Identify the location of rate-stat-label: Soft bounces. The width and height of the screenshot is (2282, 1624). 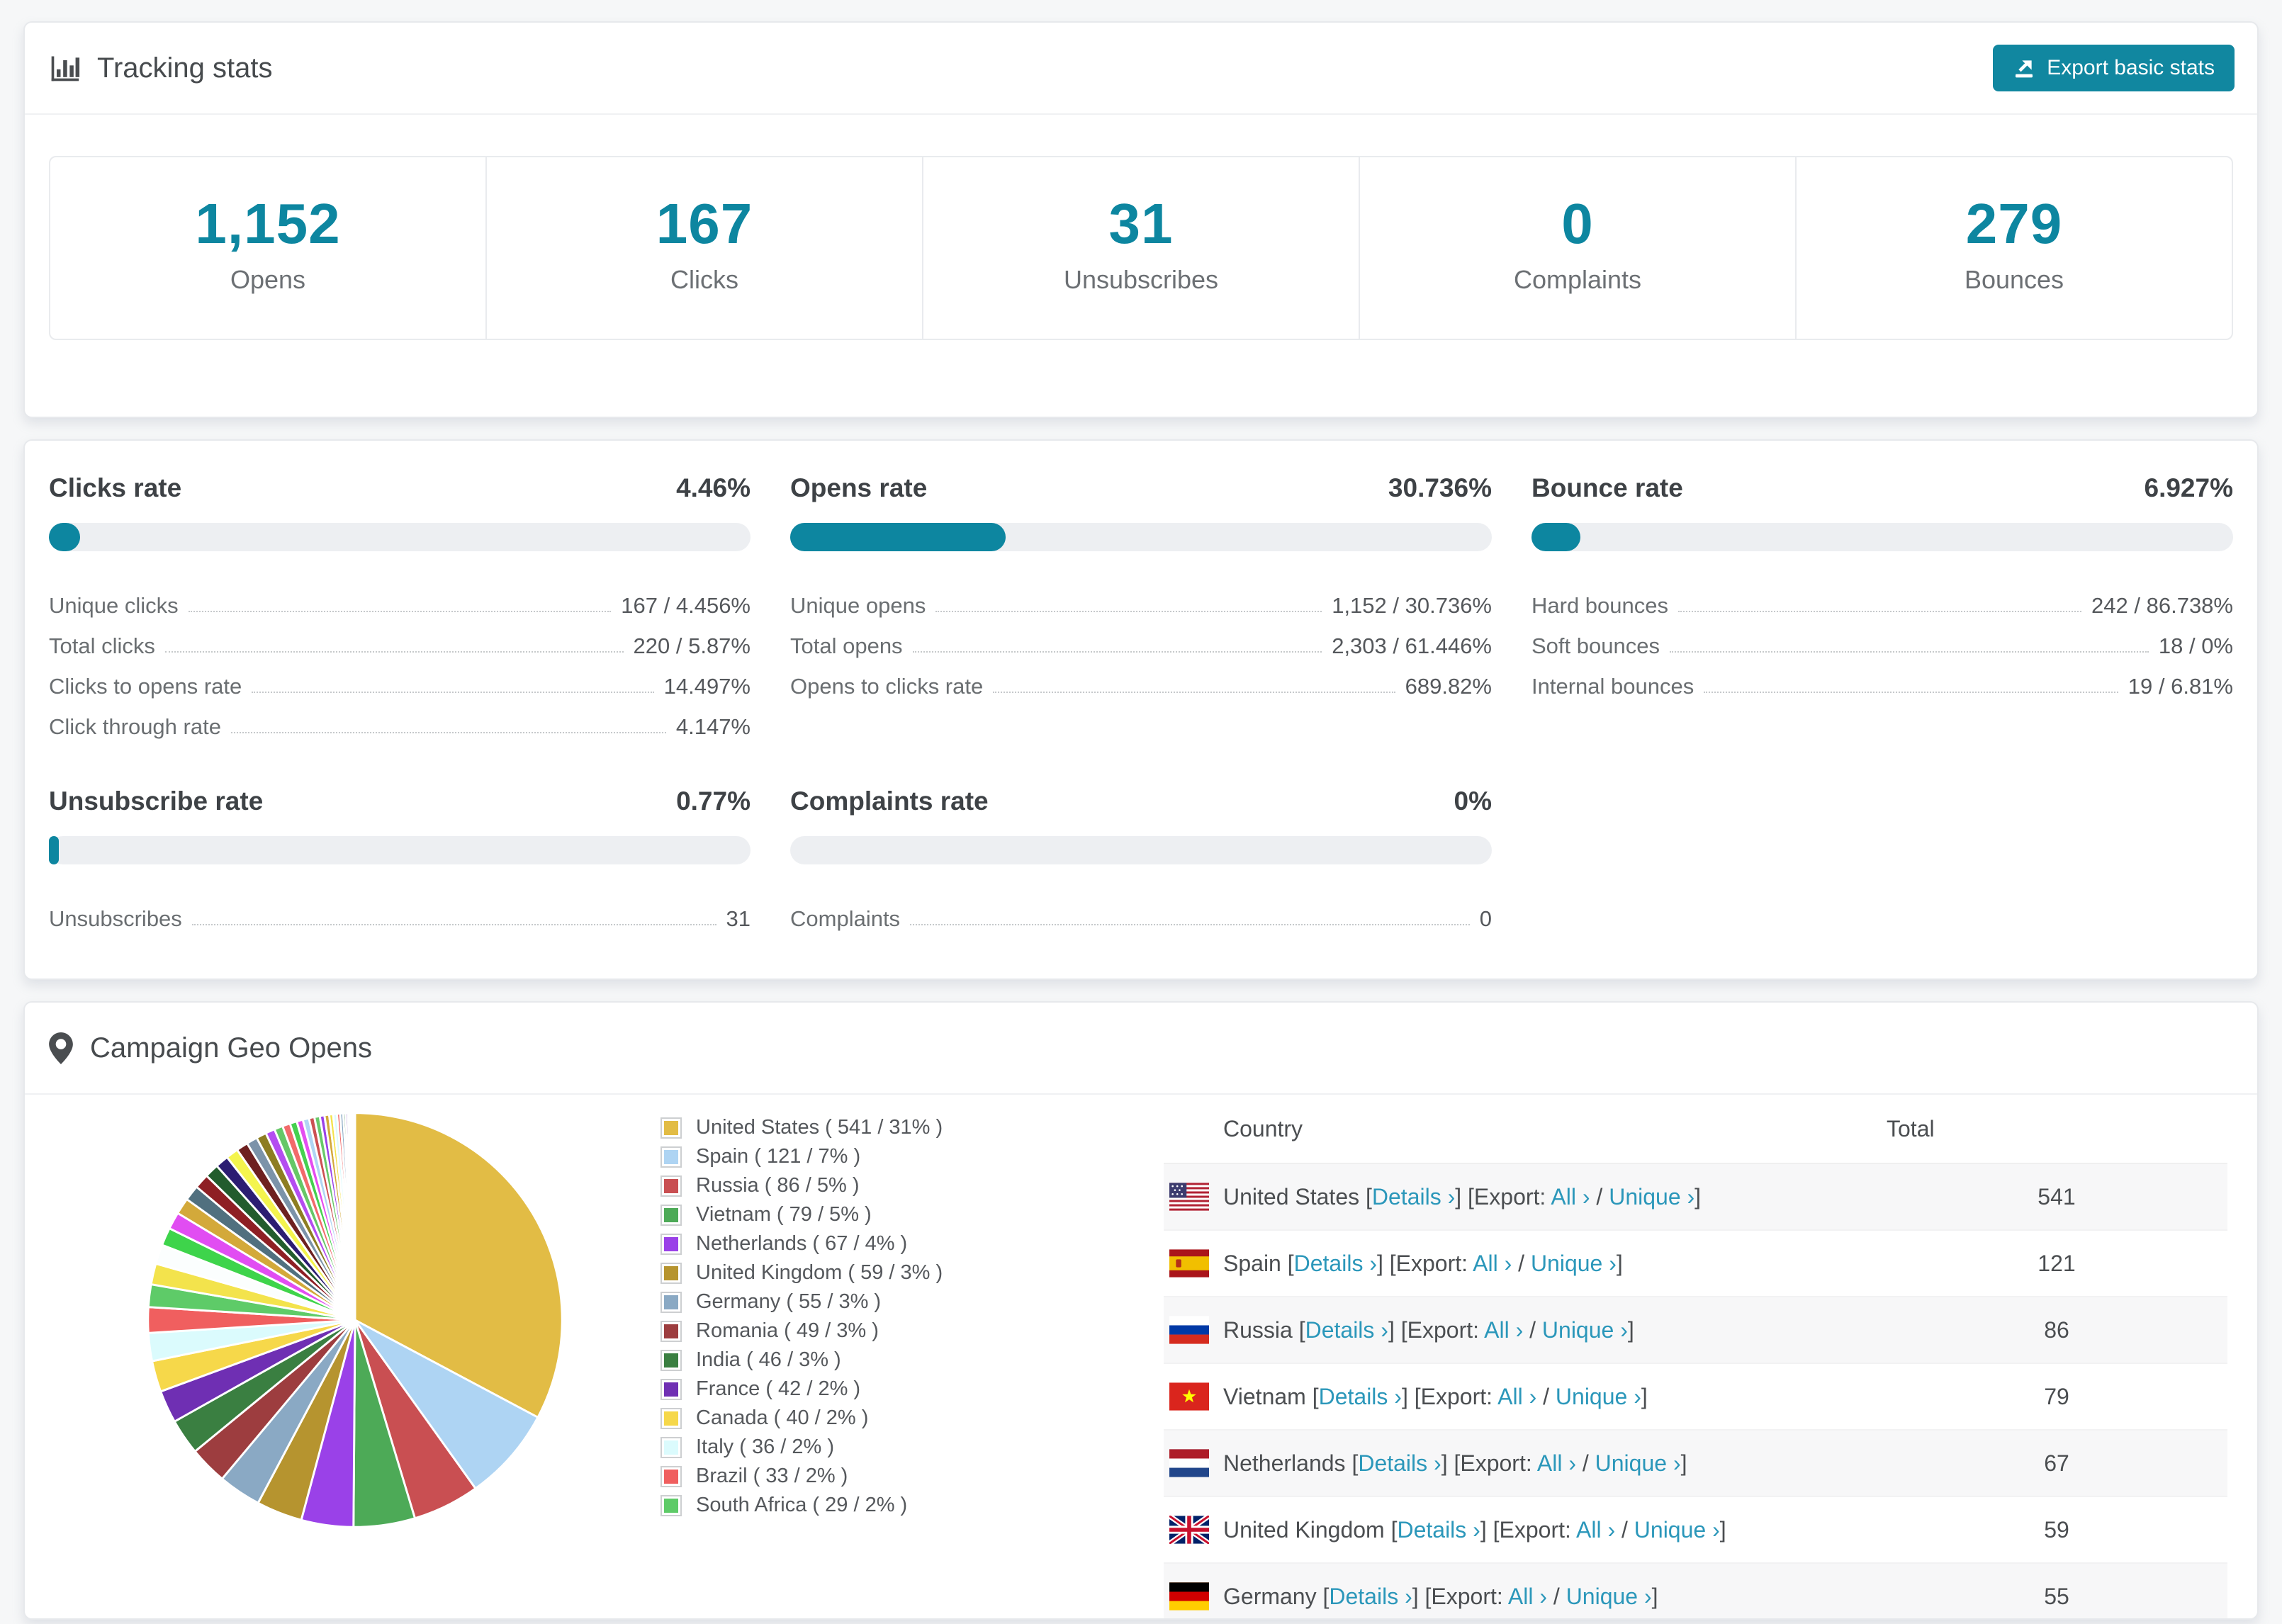
(1596, 646).